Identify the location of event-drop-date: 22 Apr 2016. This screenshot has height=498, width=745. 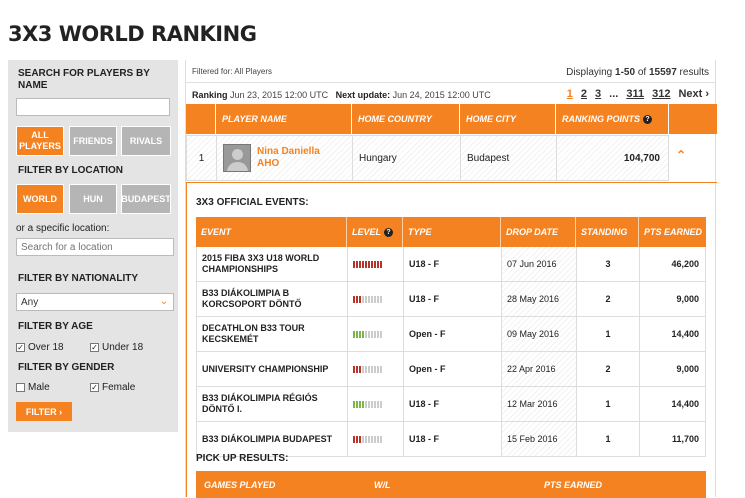
(539, 369).